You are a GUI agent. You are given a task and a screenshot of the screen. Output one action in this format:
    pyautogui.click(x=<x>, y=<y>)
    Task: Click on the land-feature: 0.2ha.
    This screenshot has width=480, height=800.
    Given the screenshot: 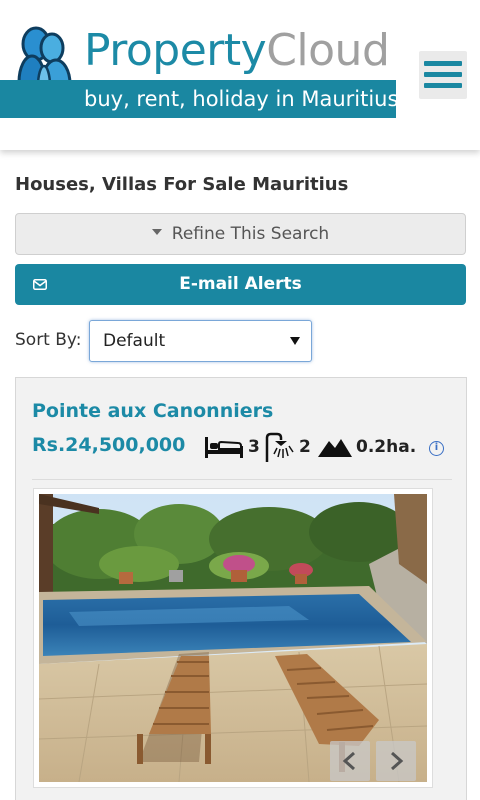 What is the action you would take?
    pyautogui.click(x=367, y=447)
    